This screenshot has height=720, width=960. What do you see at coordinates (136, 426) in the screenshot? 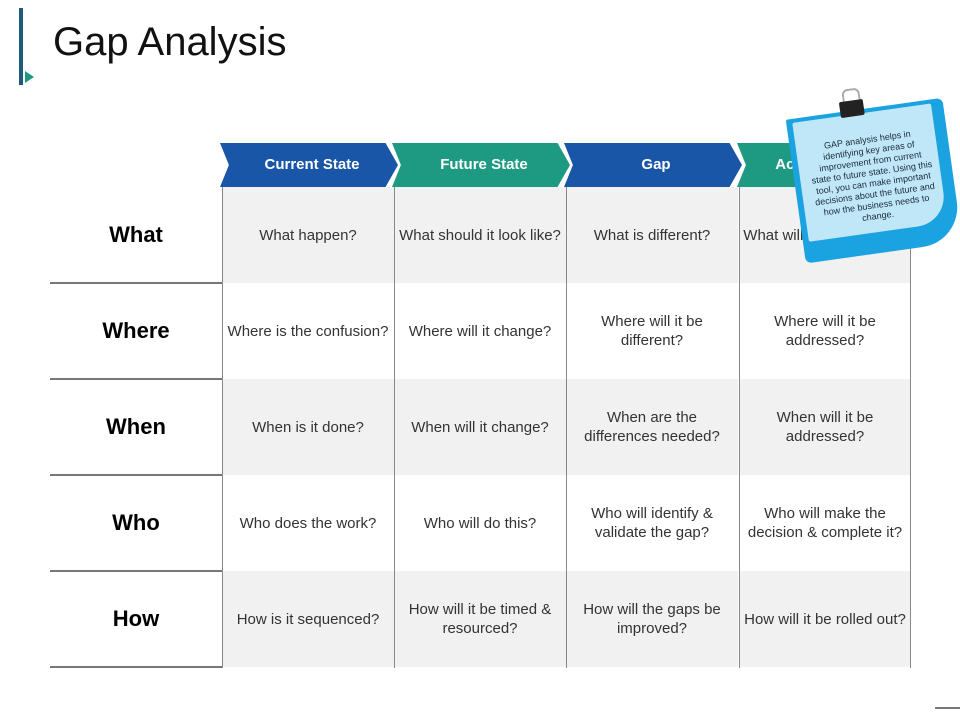
I see `row-label: When` at bounding box center [136, 426].